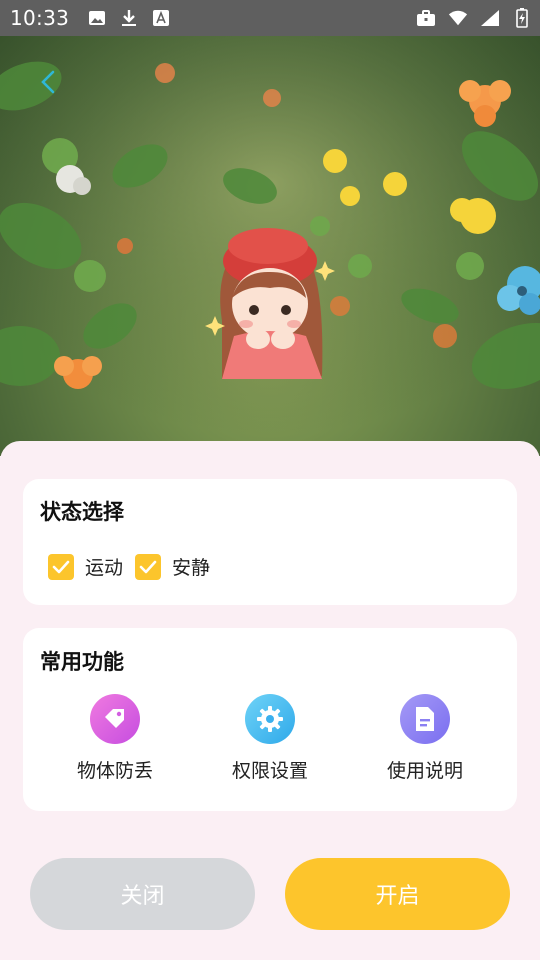 This screenshot has height=960, width=540. Describe the element at coordinates (161, 18) in the screenshot. I see `font-icon` at that location.